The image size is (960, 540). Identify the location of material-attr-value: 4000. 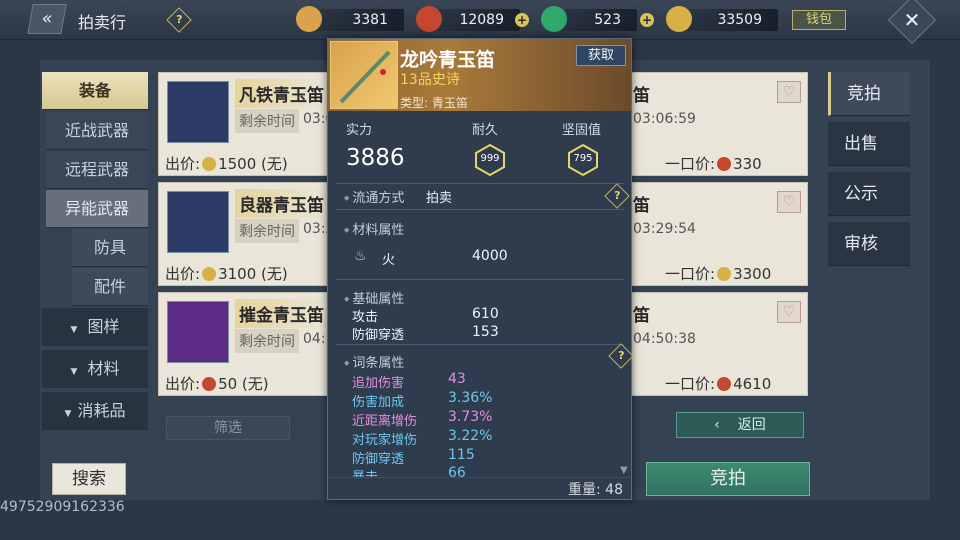
(490, 256).